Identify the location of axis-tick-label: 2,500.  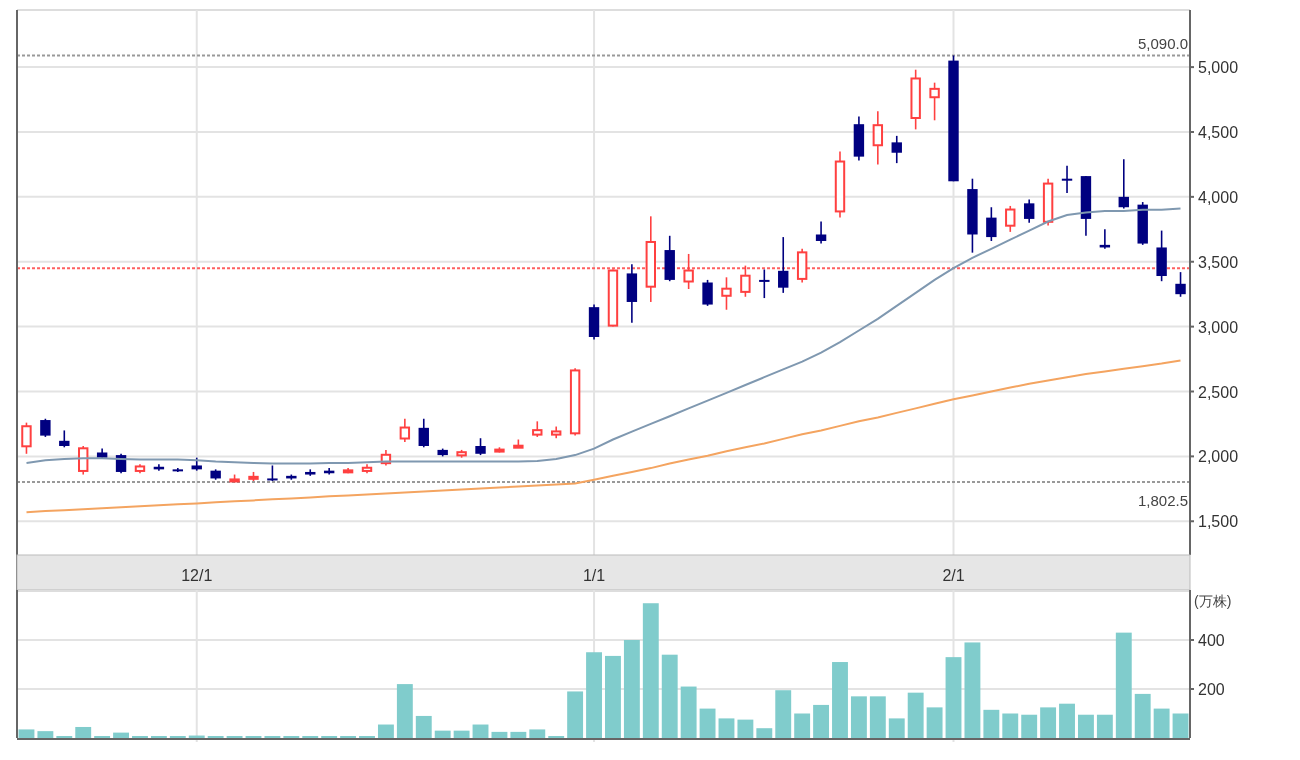
(1218, 392).